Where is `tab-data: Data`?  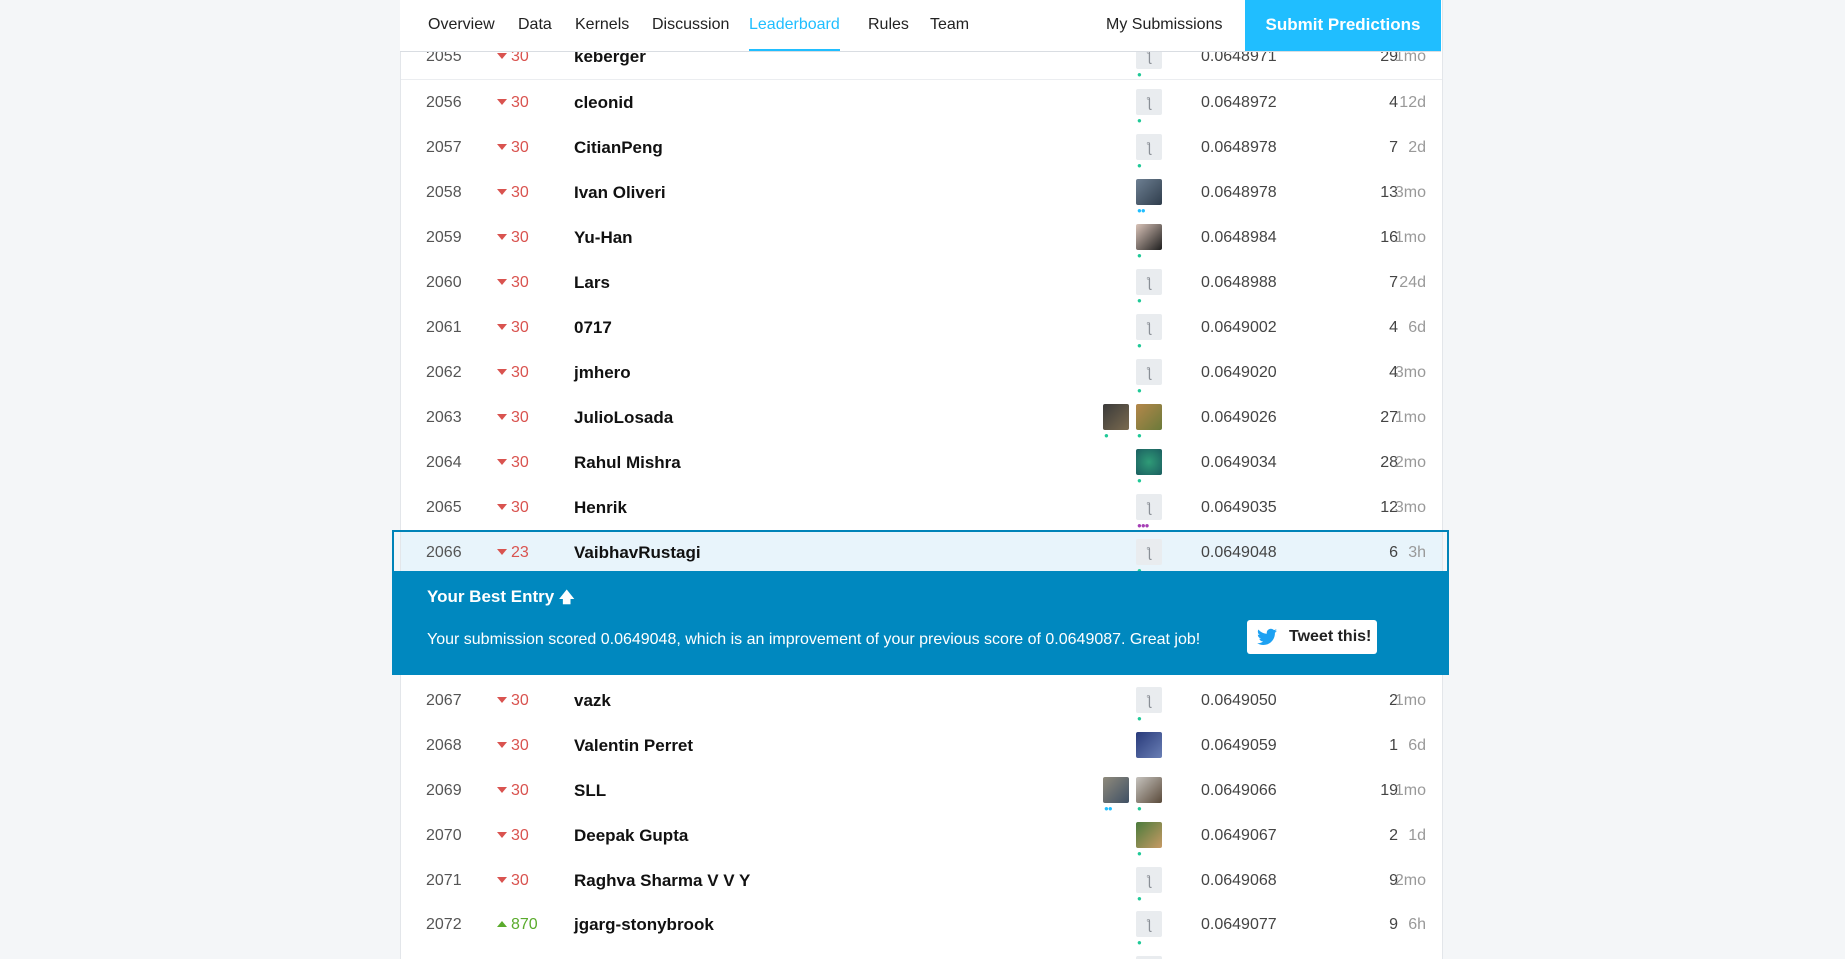 tab-data: Data is located at coordinates (535, 24).